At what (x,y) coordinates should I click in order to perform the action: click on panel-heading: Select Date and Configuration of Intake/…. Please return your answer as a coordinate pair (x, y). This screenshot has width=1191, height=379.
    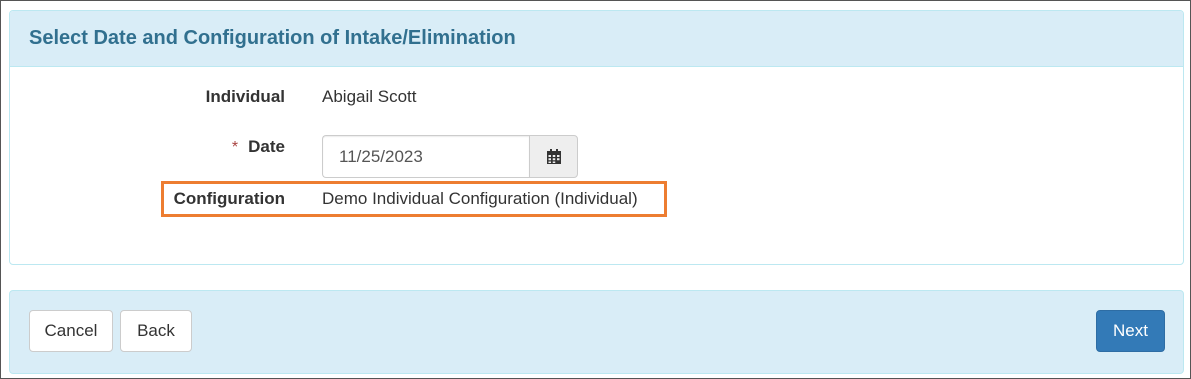
    Looking at the image, I should click on (596, 39).